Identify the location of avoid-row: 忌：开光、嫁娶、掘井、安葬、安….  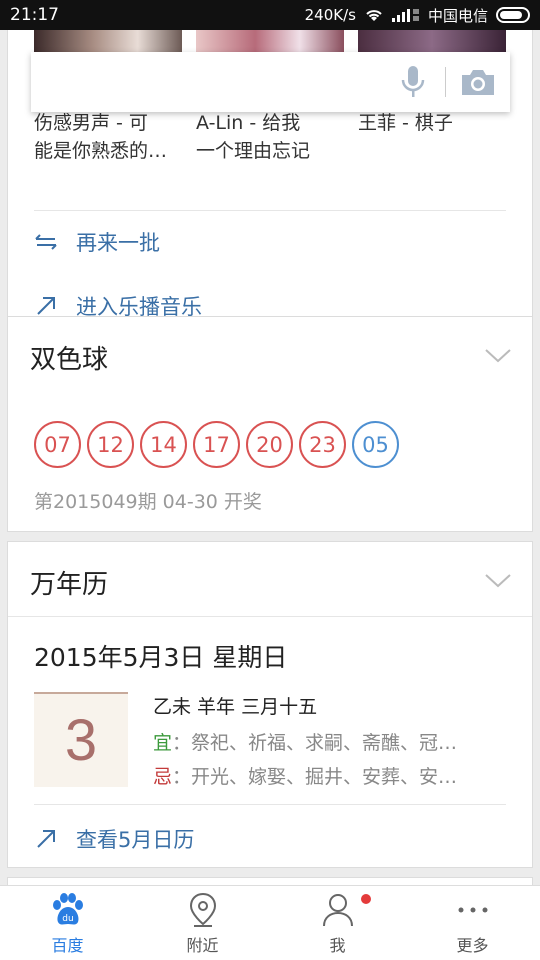
(328, 777).